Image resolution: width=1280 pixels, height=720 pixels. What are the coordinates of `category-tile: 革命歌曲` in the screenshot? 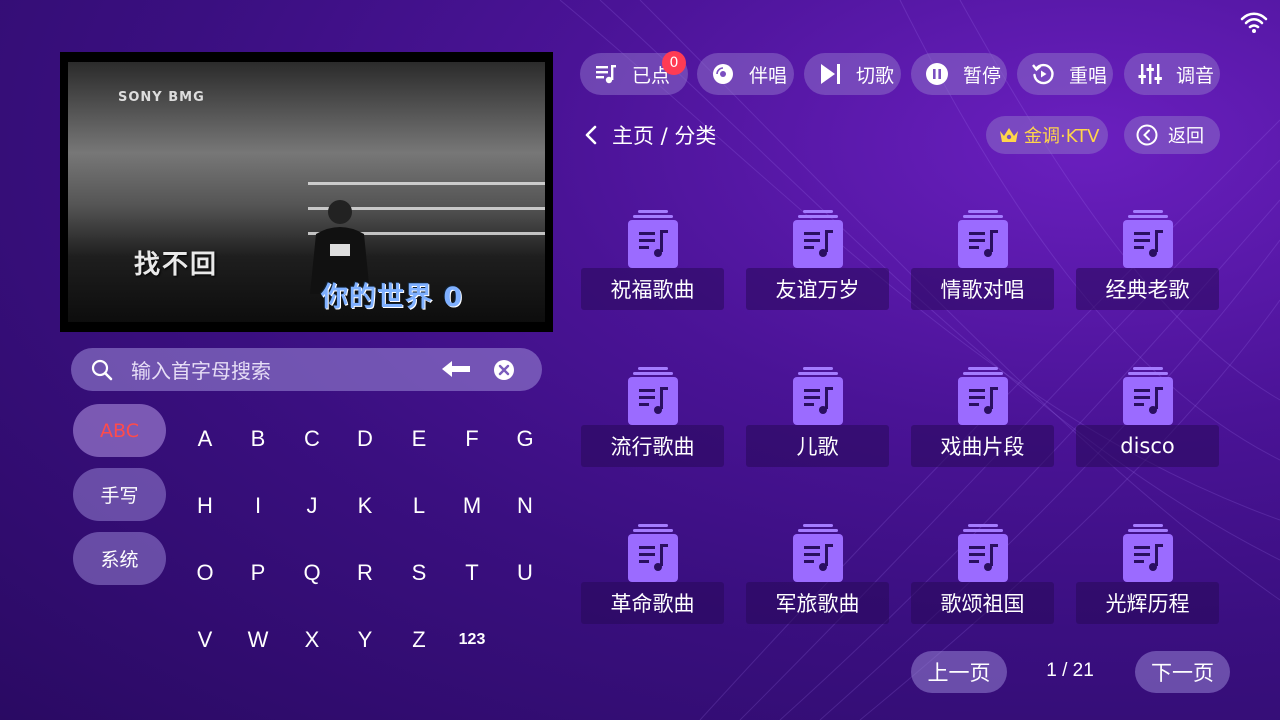 It's located at (652, 574).